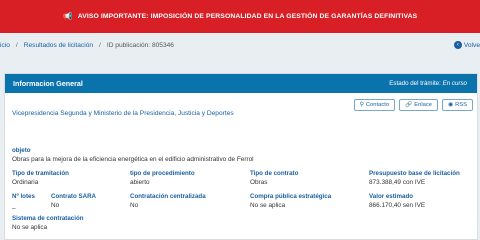 This screenshot has height=240, width=480. Describe the element at coordinates (291, 196) in the screenshot. I see `field-label: Compra pública estratégica` at that location.